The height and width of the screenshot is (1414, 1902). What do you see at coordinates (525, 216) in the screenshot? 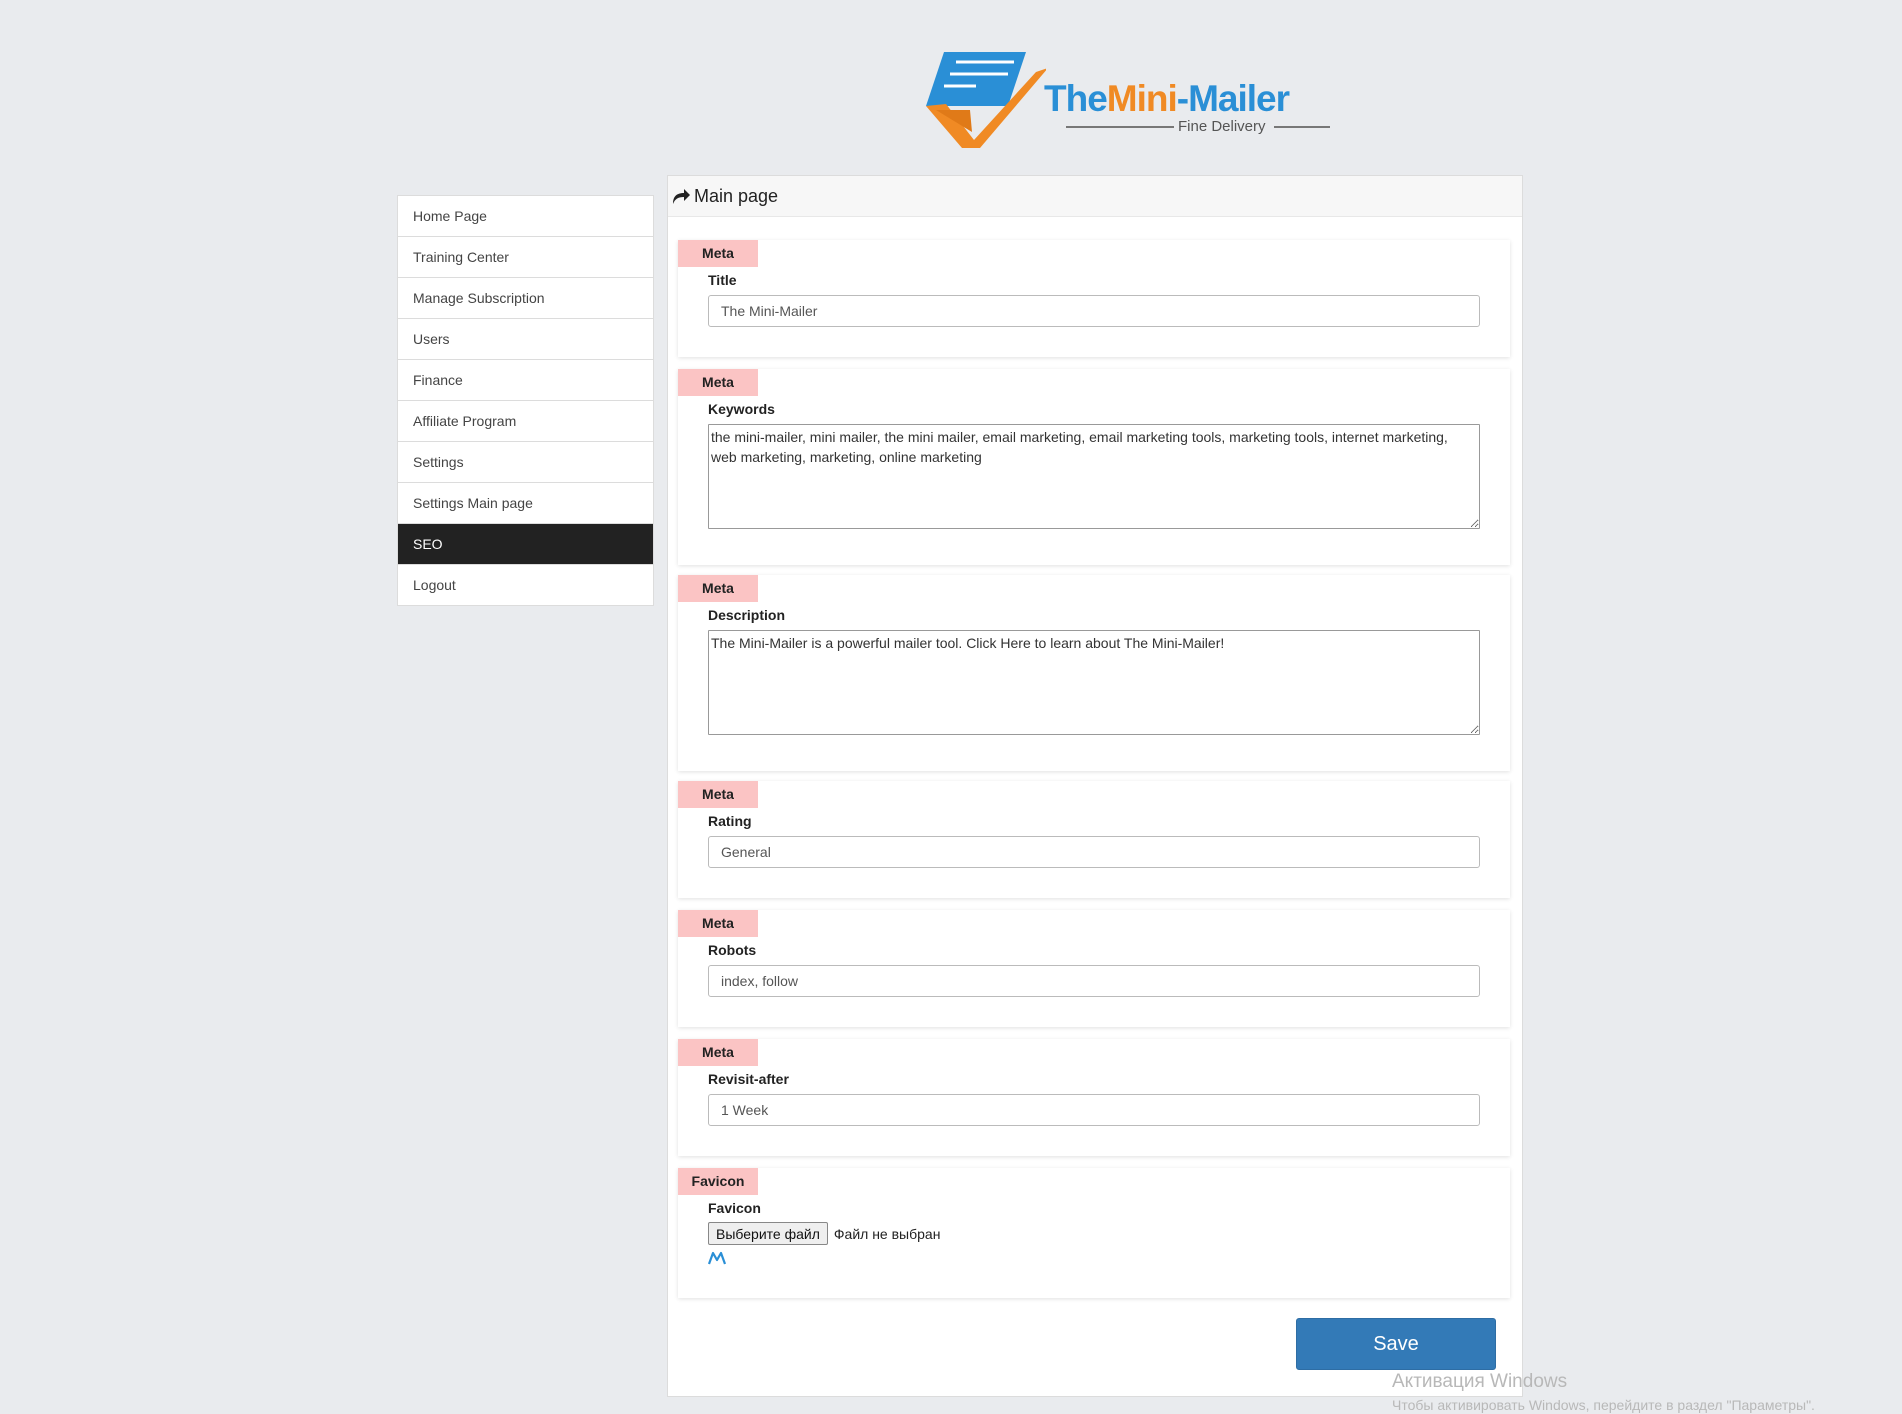
I see `sidebar-item-home-page: Home Page` at bounding box center [525, 216].